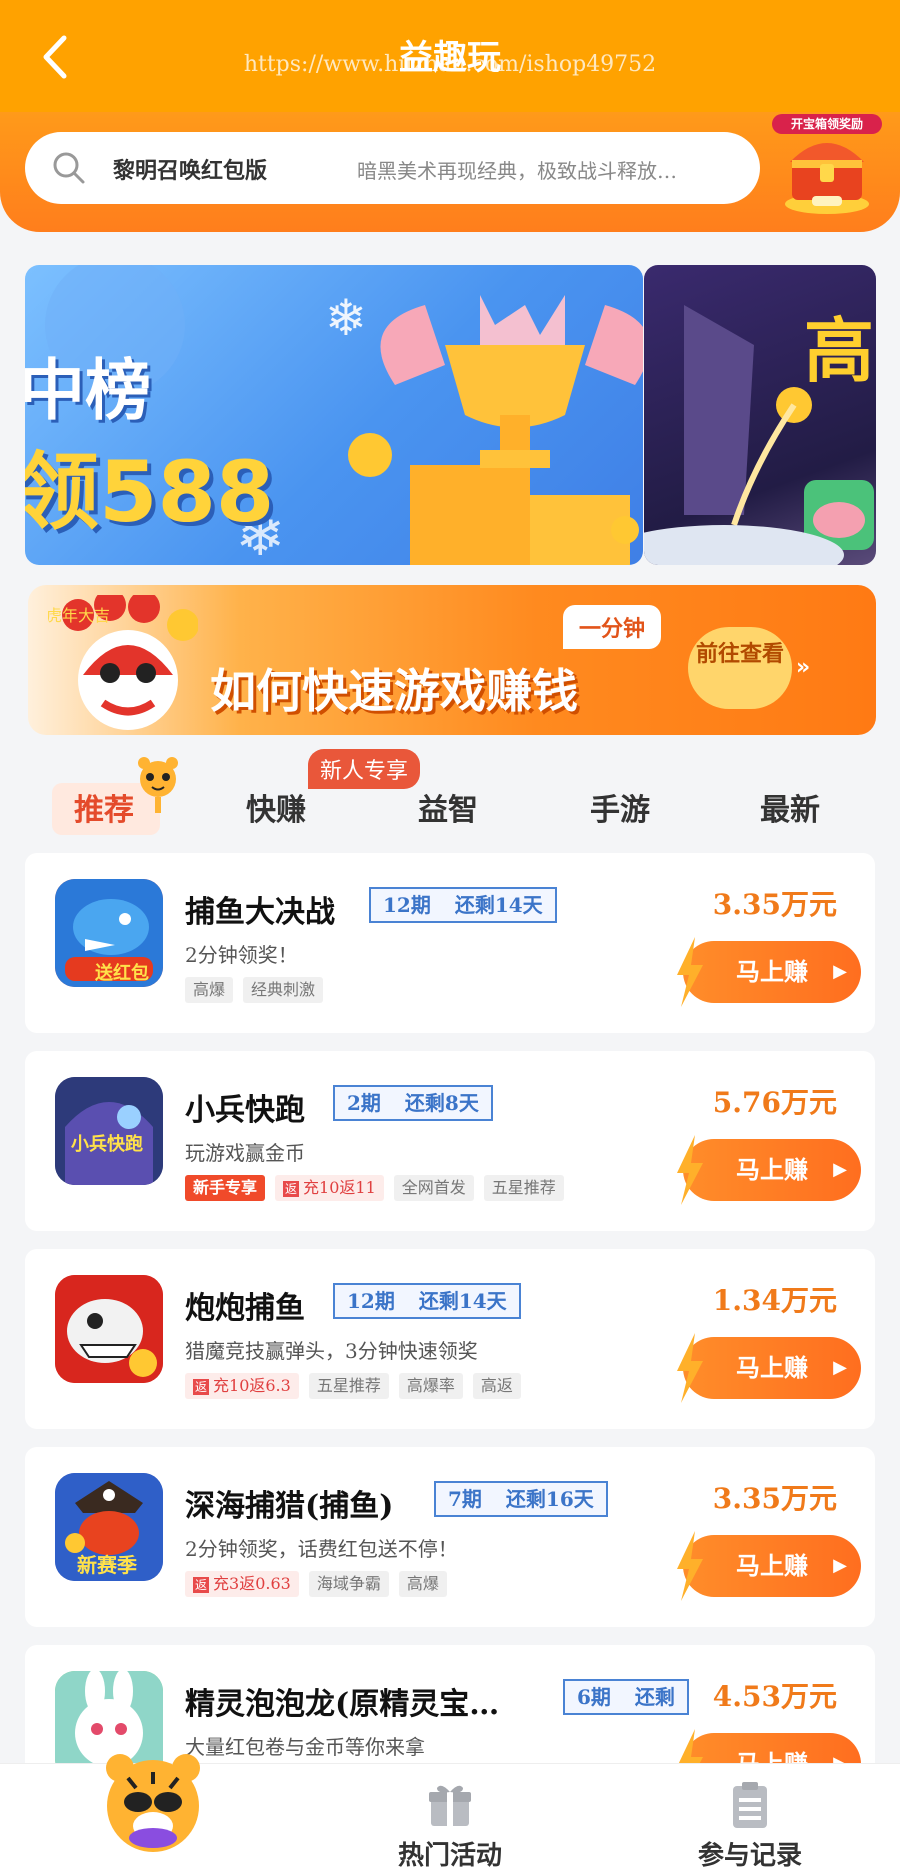 The height and width of the screenshot is (1873, 900). Describe the element at coordinates (254, 990) in the screenshot. I see `game-tags: 高爆 经典刺激` at that location.